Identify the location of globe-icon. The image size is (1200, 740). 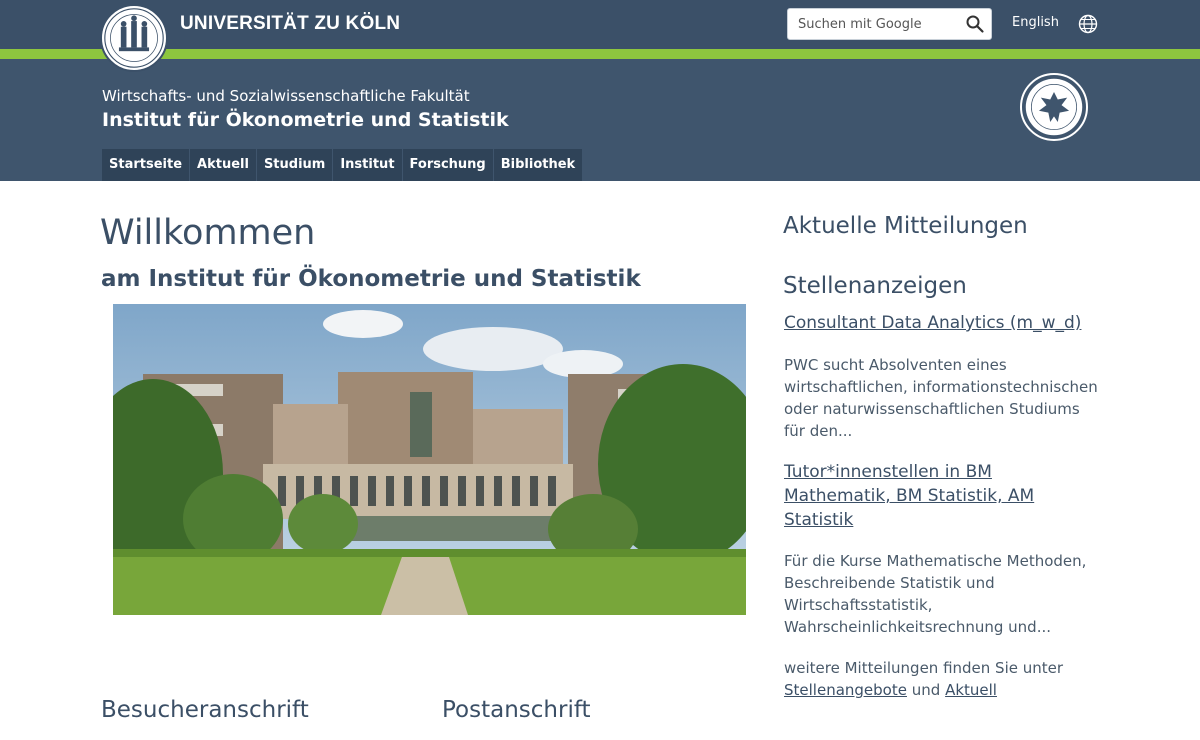
(1088, 24).